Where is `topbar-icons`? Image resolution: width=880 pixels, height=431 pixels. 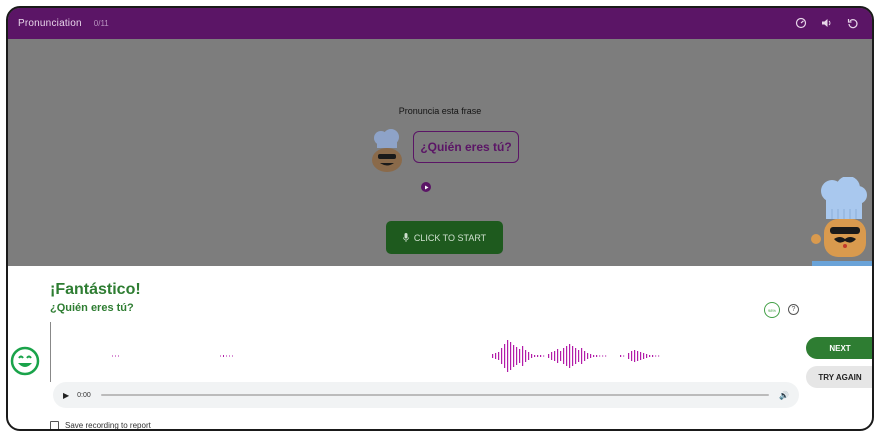 topbar-icons is located at coordinates (827, 23).